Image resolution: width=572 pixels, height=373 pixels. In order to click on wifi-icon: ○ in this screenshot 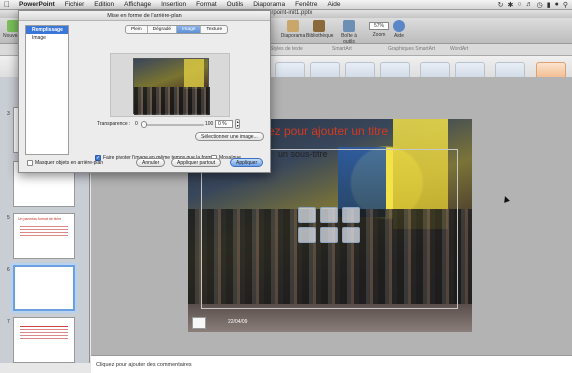, I will do `click(519, 4)`.